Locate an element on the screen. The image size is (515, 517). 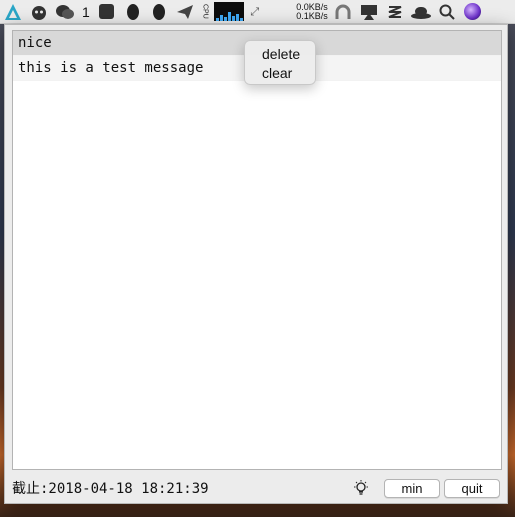
expand-icon: ⤢ is located at coordinates (255, 11).